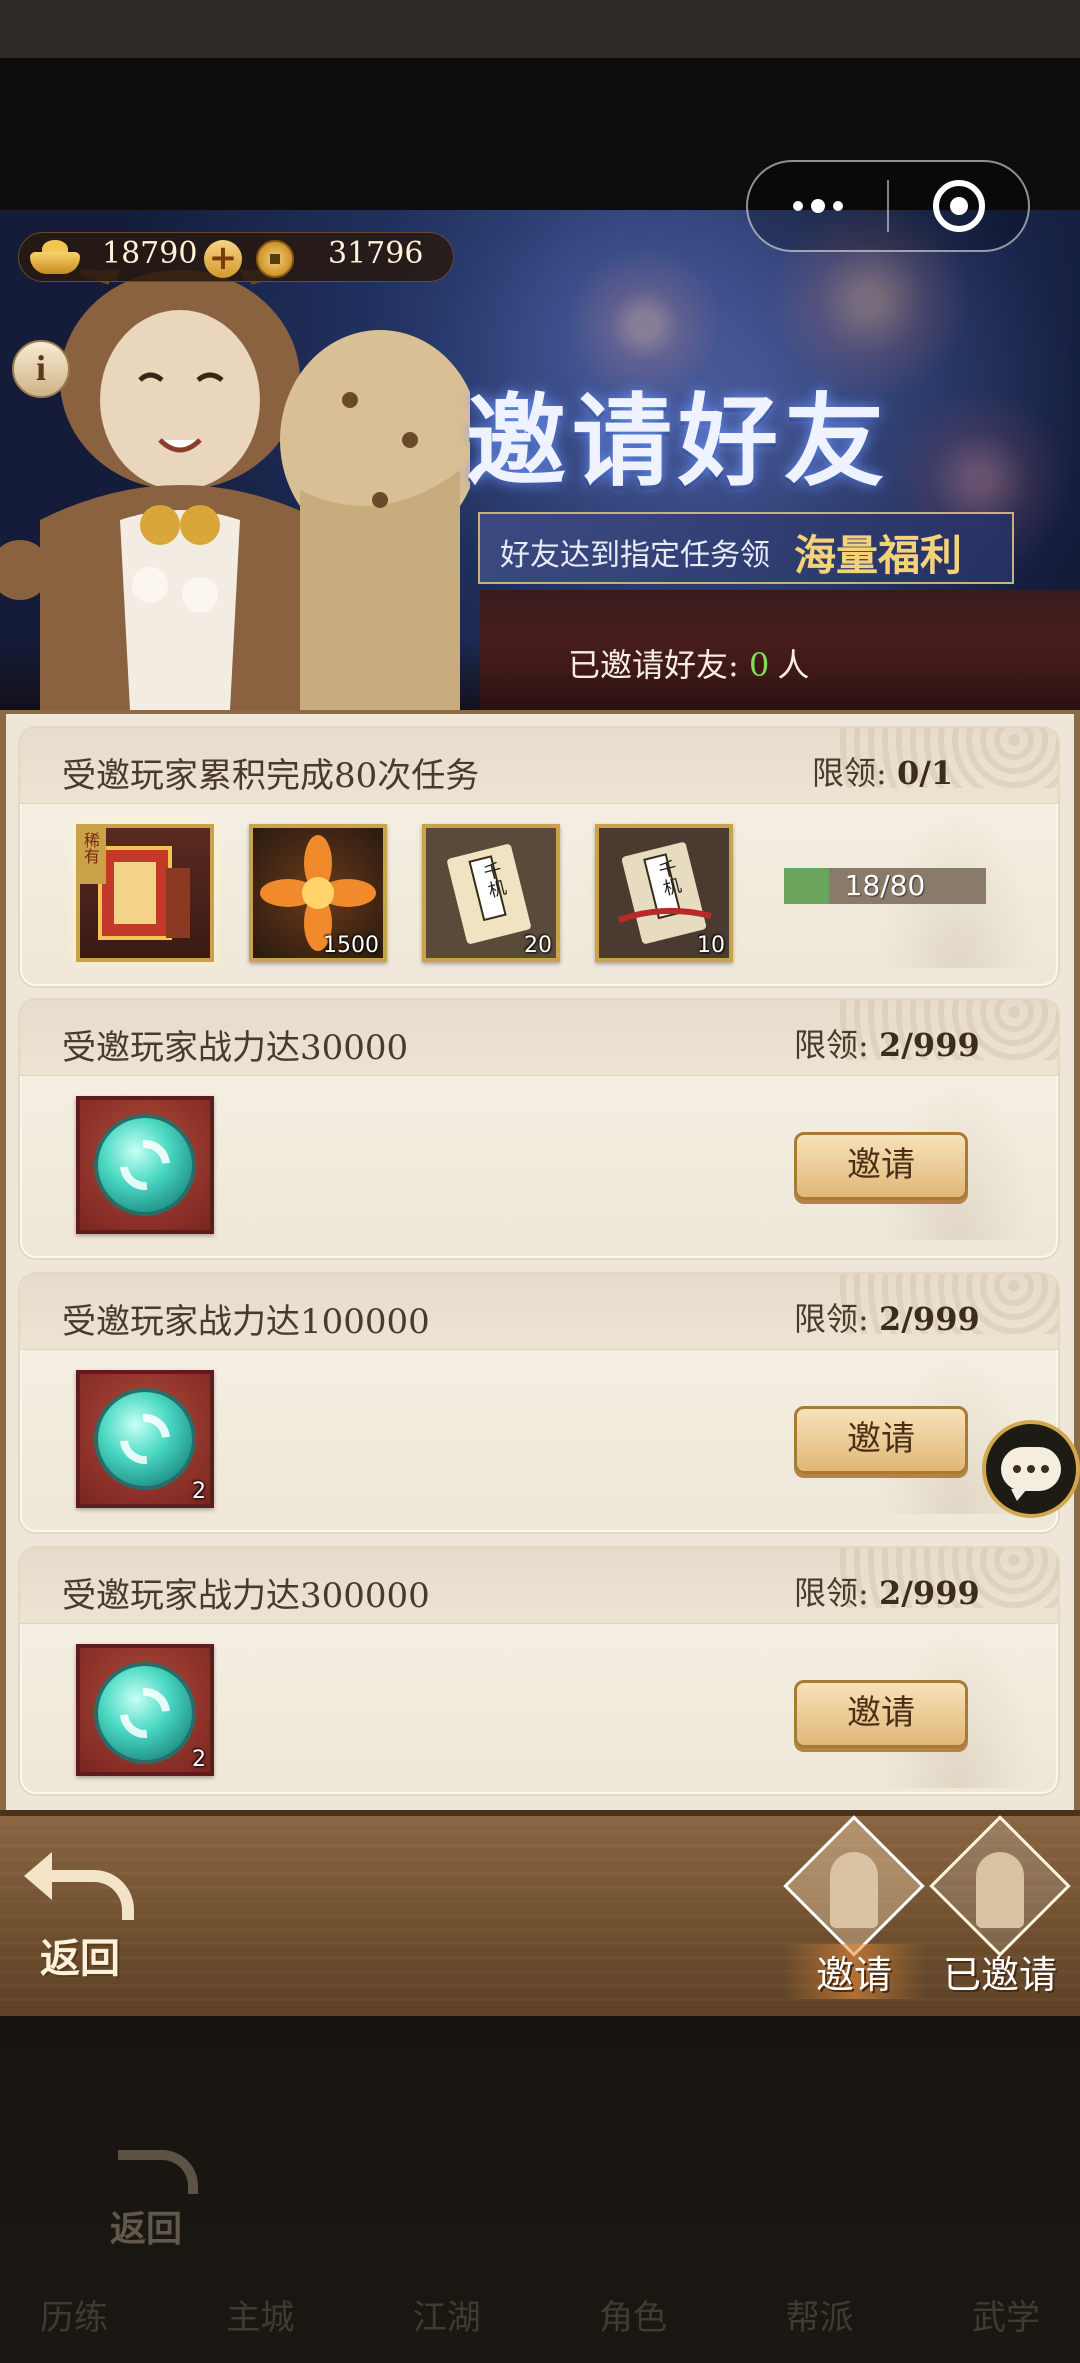 Image resolution: width=1080 pixels, height=2363 pixels. What do you see at coordinates (664, 893) in the screenshot?
I see `reward-item: 千机 10` at bounding box center [664, 893].